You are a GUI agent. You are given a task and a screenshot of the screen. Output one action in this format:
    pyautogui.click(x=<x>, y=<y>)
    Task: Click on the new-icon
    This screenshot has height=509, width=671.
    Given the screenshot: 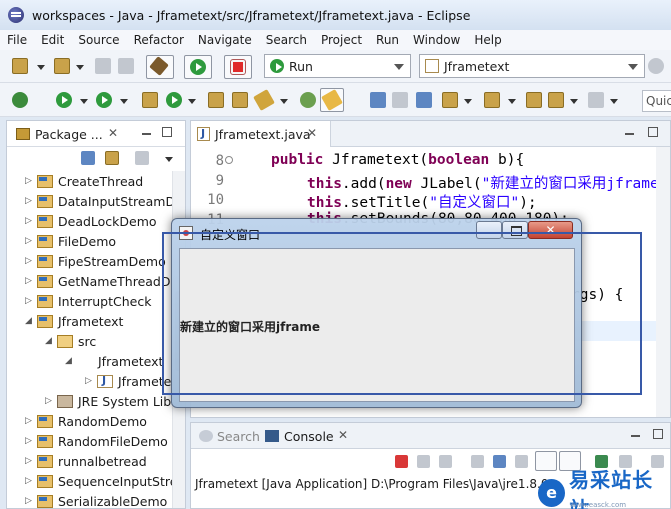 What is the action you would take?
    pyautogui.click(x=20, y=66)
    